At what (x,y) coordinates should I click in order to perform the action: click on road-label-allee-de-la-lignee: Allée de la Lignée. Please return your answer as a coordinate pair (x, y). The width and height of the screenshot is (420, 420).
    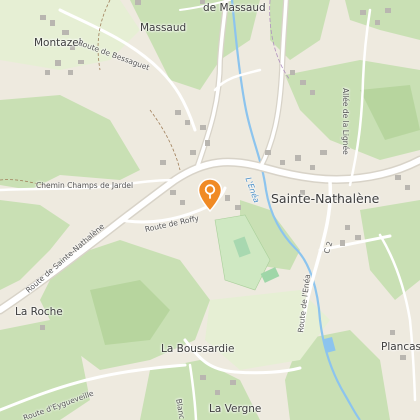
    Looking at the image, I should click on (345, 121).